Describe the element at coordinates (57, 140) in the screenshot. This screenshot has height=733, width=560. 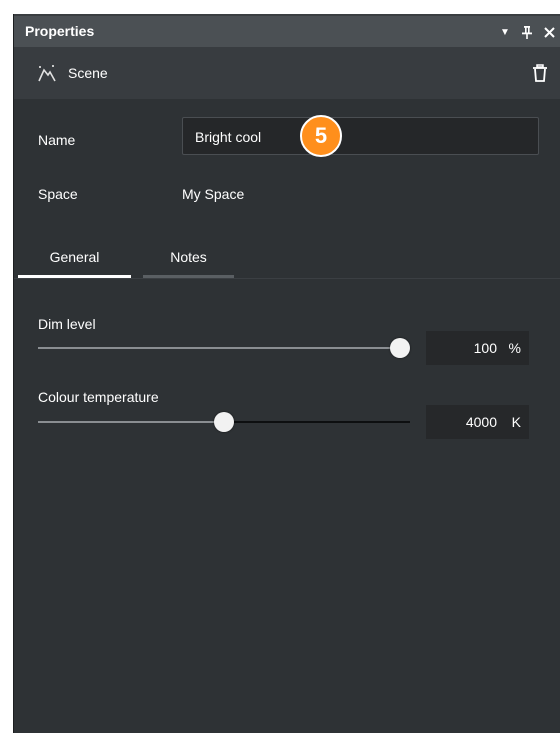
I see `name-label: Name` at that location.